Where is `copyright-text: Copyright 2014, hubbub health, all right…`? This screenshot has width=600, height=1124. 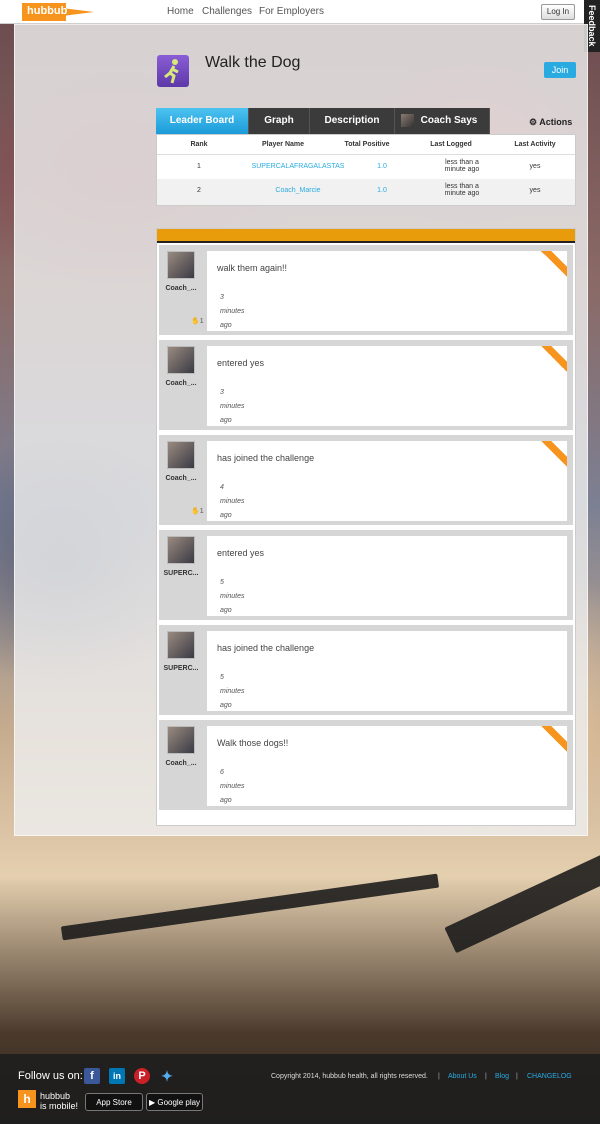
copyright-text: Copyright 2014, hubbub health, all right… is located at coordinates (349, 1076).